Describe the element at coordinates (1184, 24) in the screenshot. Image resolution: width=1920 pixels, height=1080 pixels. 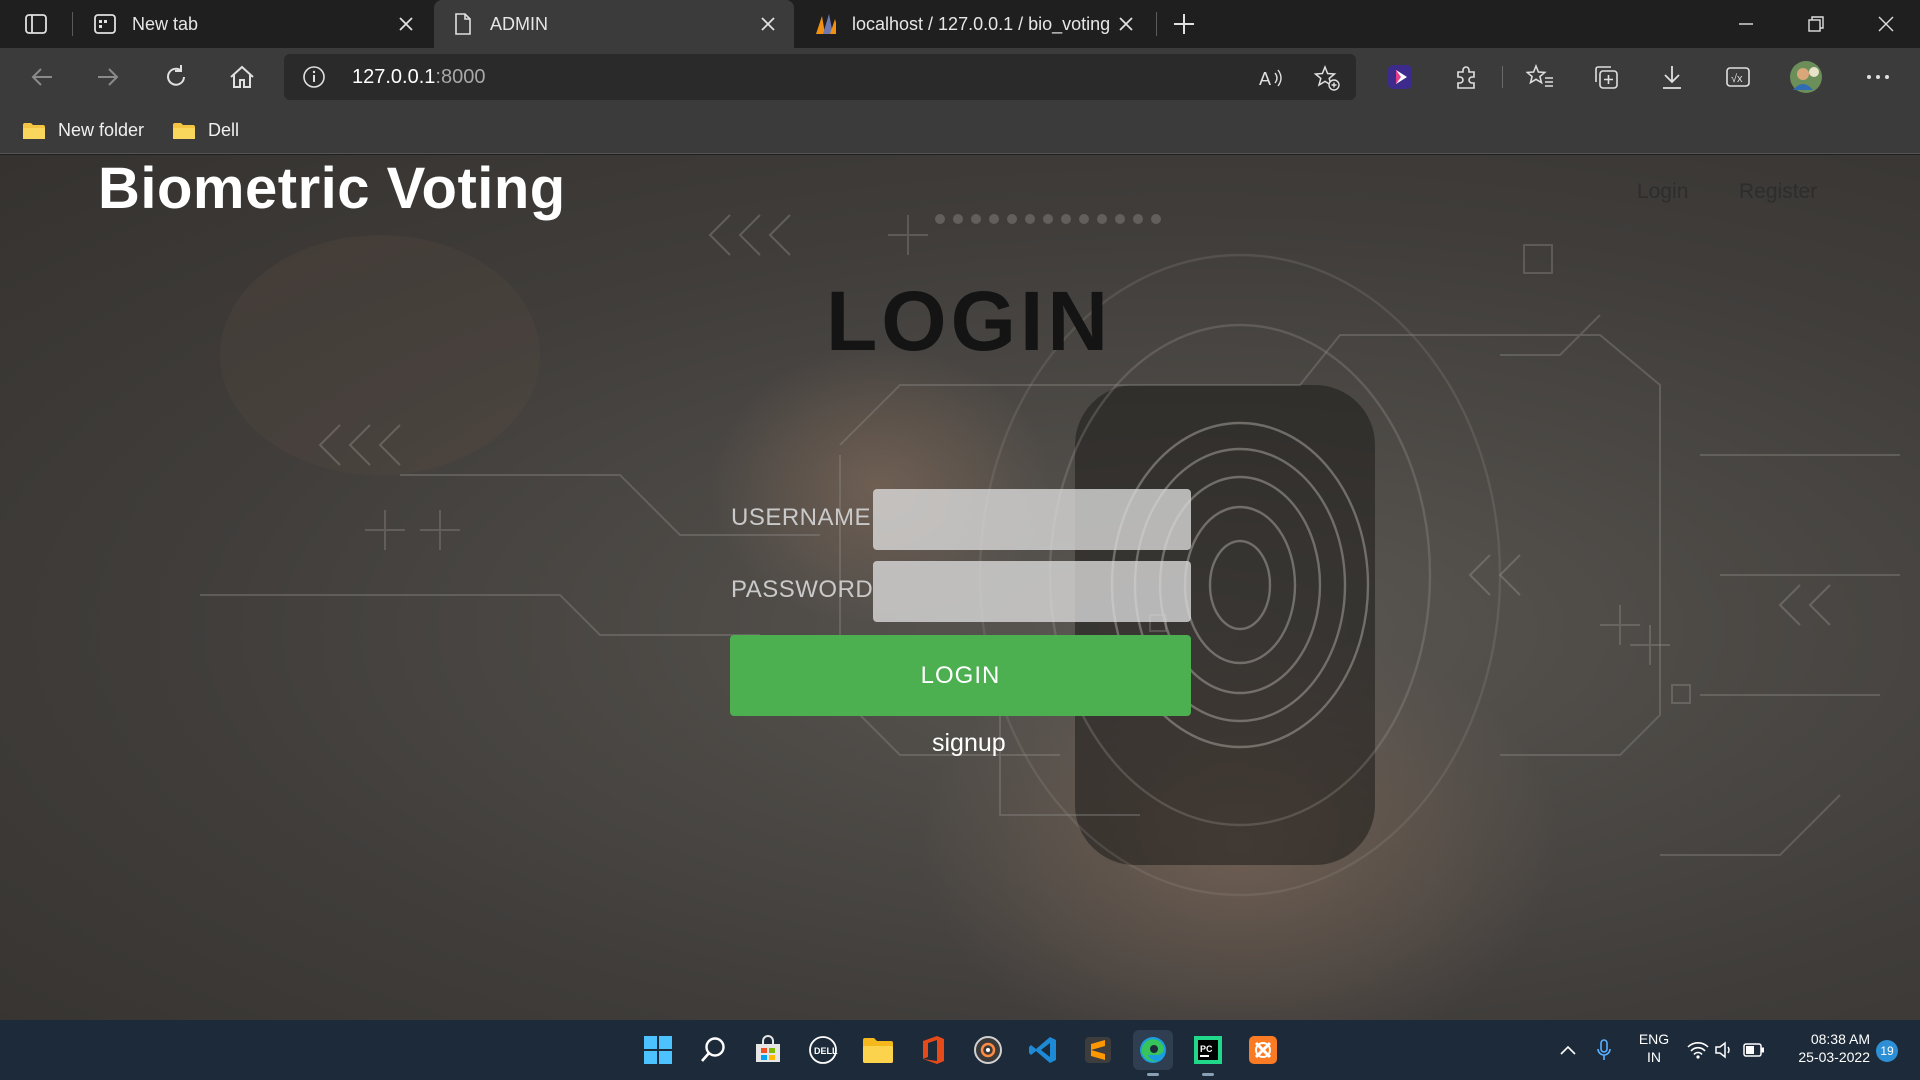
I see `new-tab-button` at that location.